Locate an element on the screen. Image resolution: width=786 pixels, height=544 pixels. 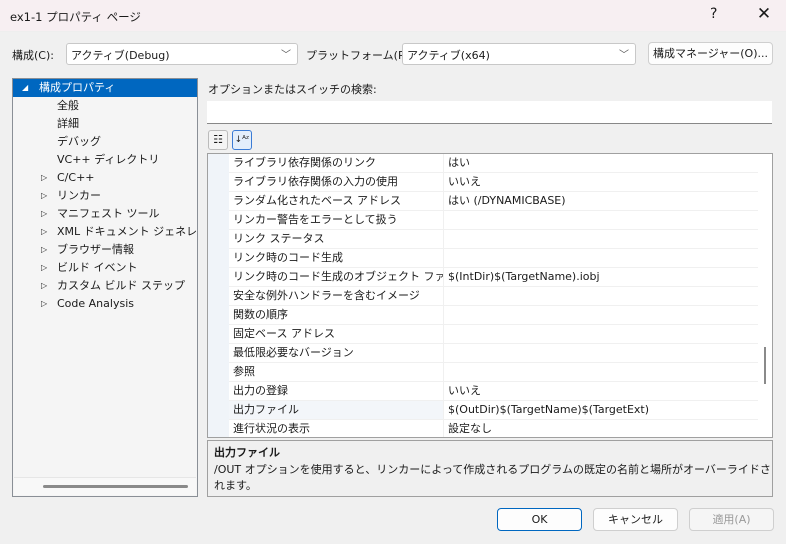
property-name: 最低限必要なバージョン is located at coordinates (293, 352).